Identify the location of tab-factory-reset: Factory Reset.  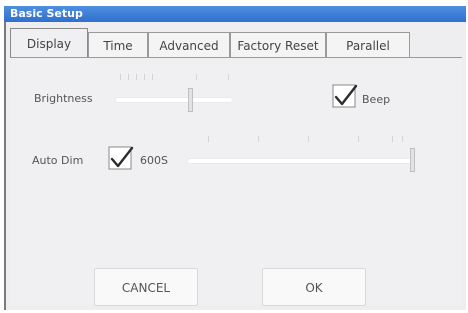
(278, 45).